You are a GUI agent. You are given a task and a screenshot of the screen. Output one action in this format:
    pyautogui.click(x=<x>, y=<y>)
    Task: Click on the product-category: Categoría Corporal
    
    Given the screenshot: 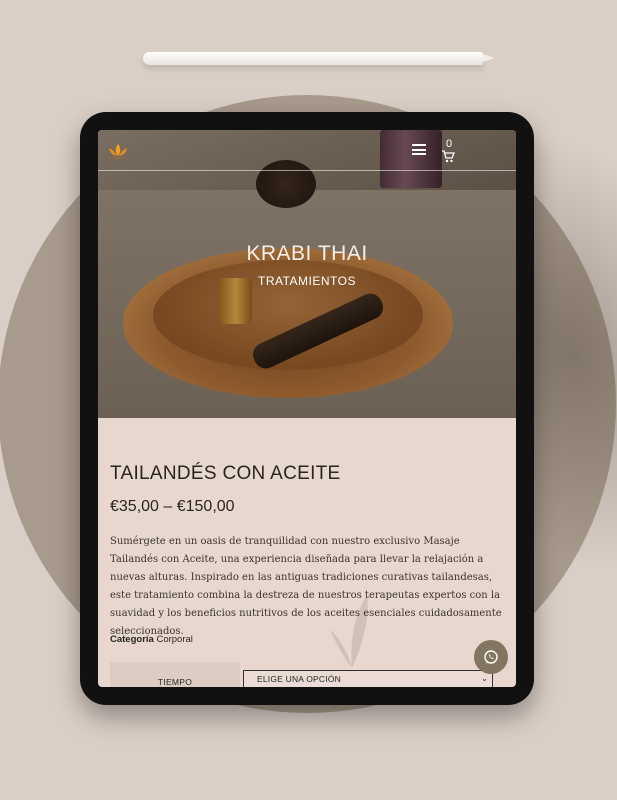 What is the action you would take?
    pyautogui.click(x=151, y=639)
    